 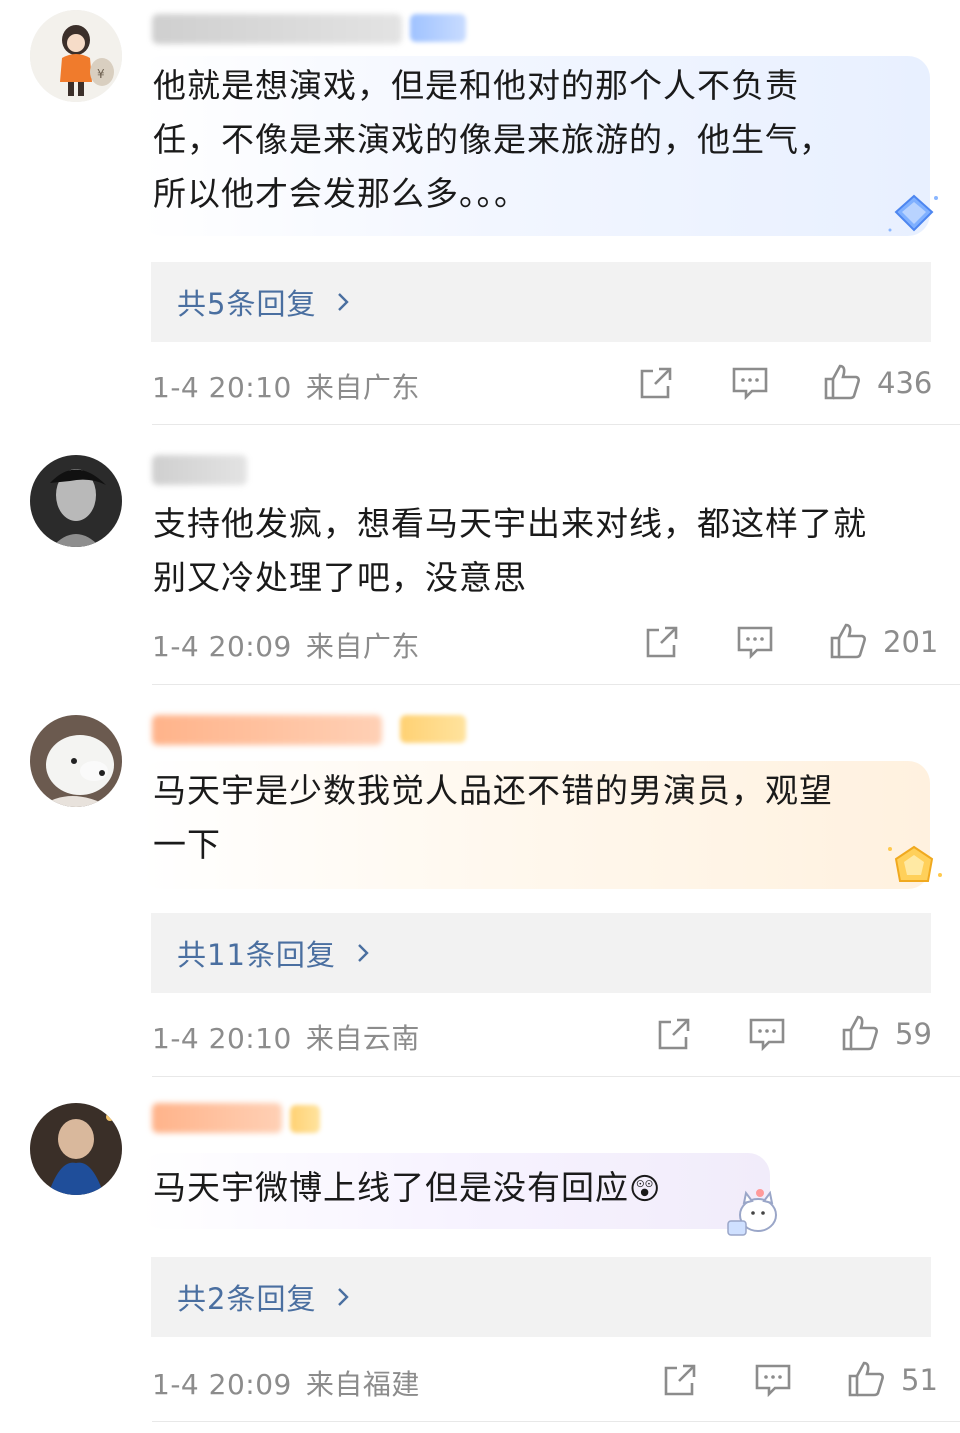 I want to click on comment-meta: 1-4 20:09 来自福建, so click(x=286, y=1383).